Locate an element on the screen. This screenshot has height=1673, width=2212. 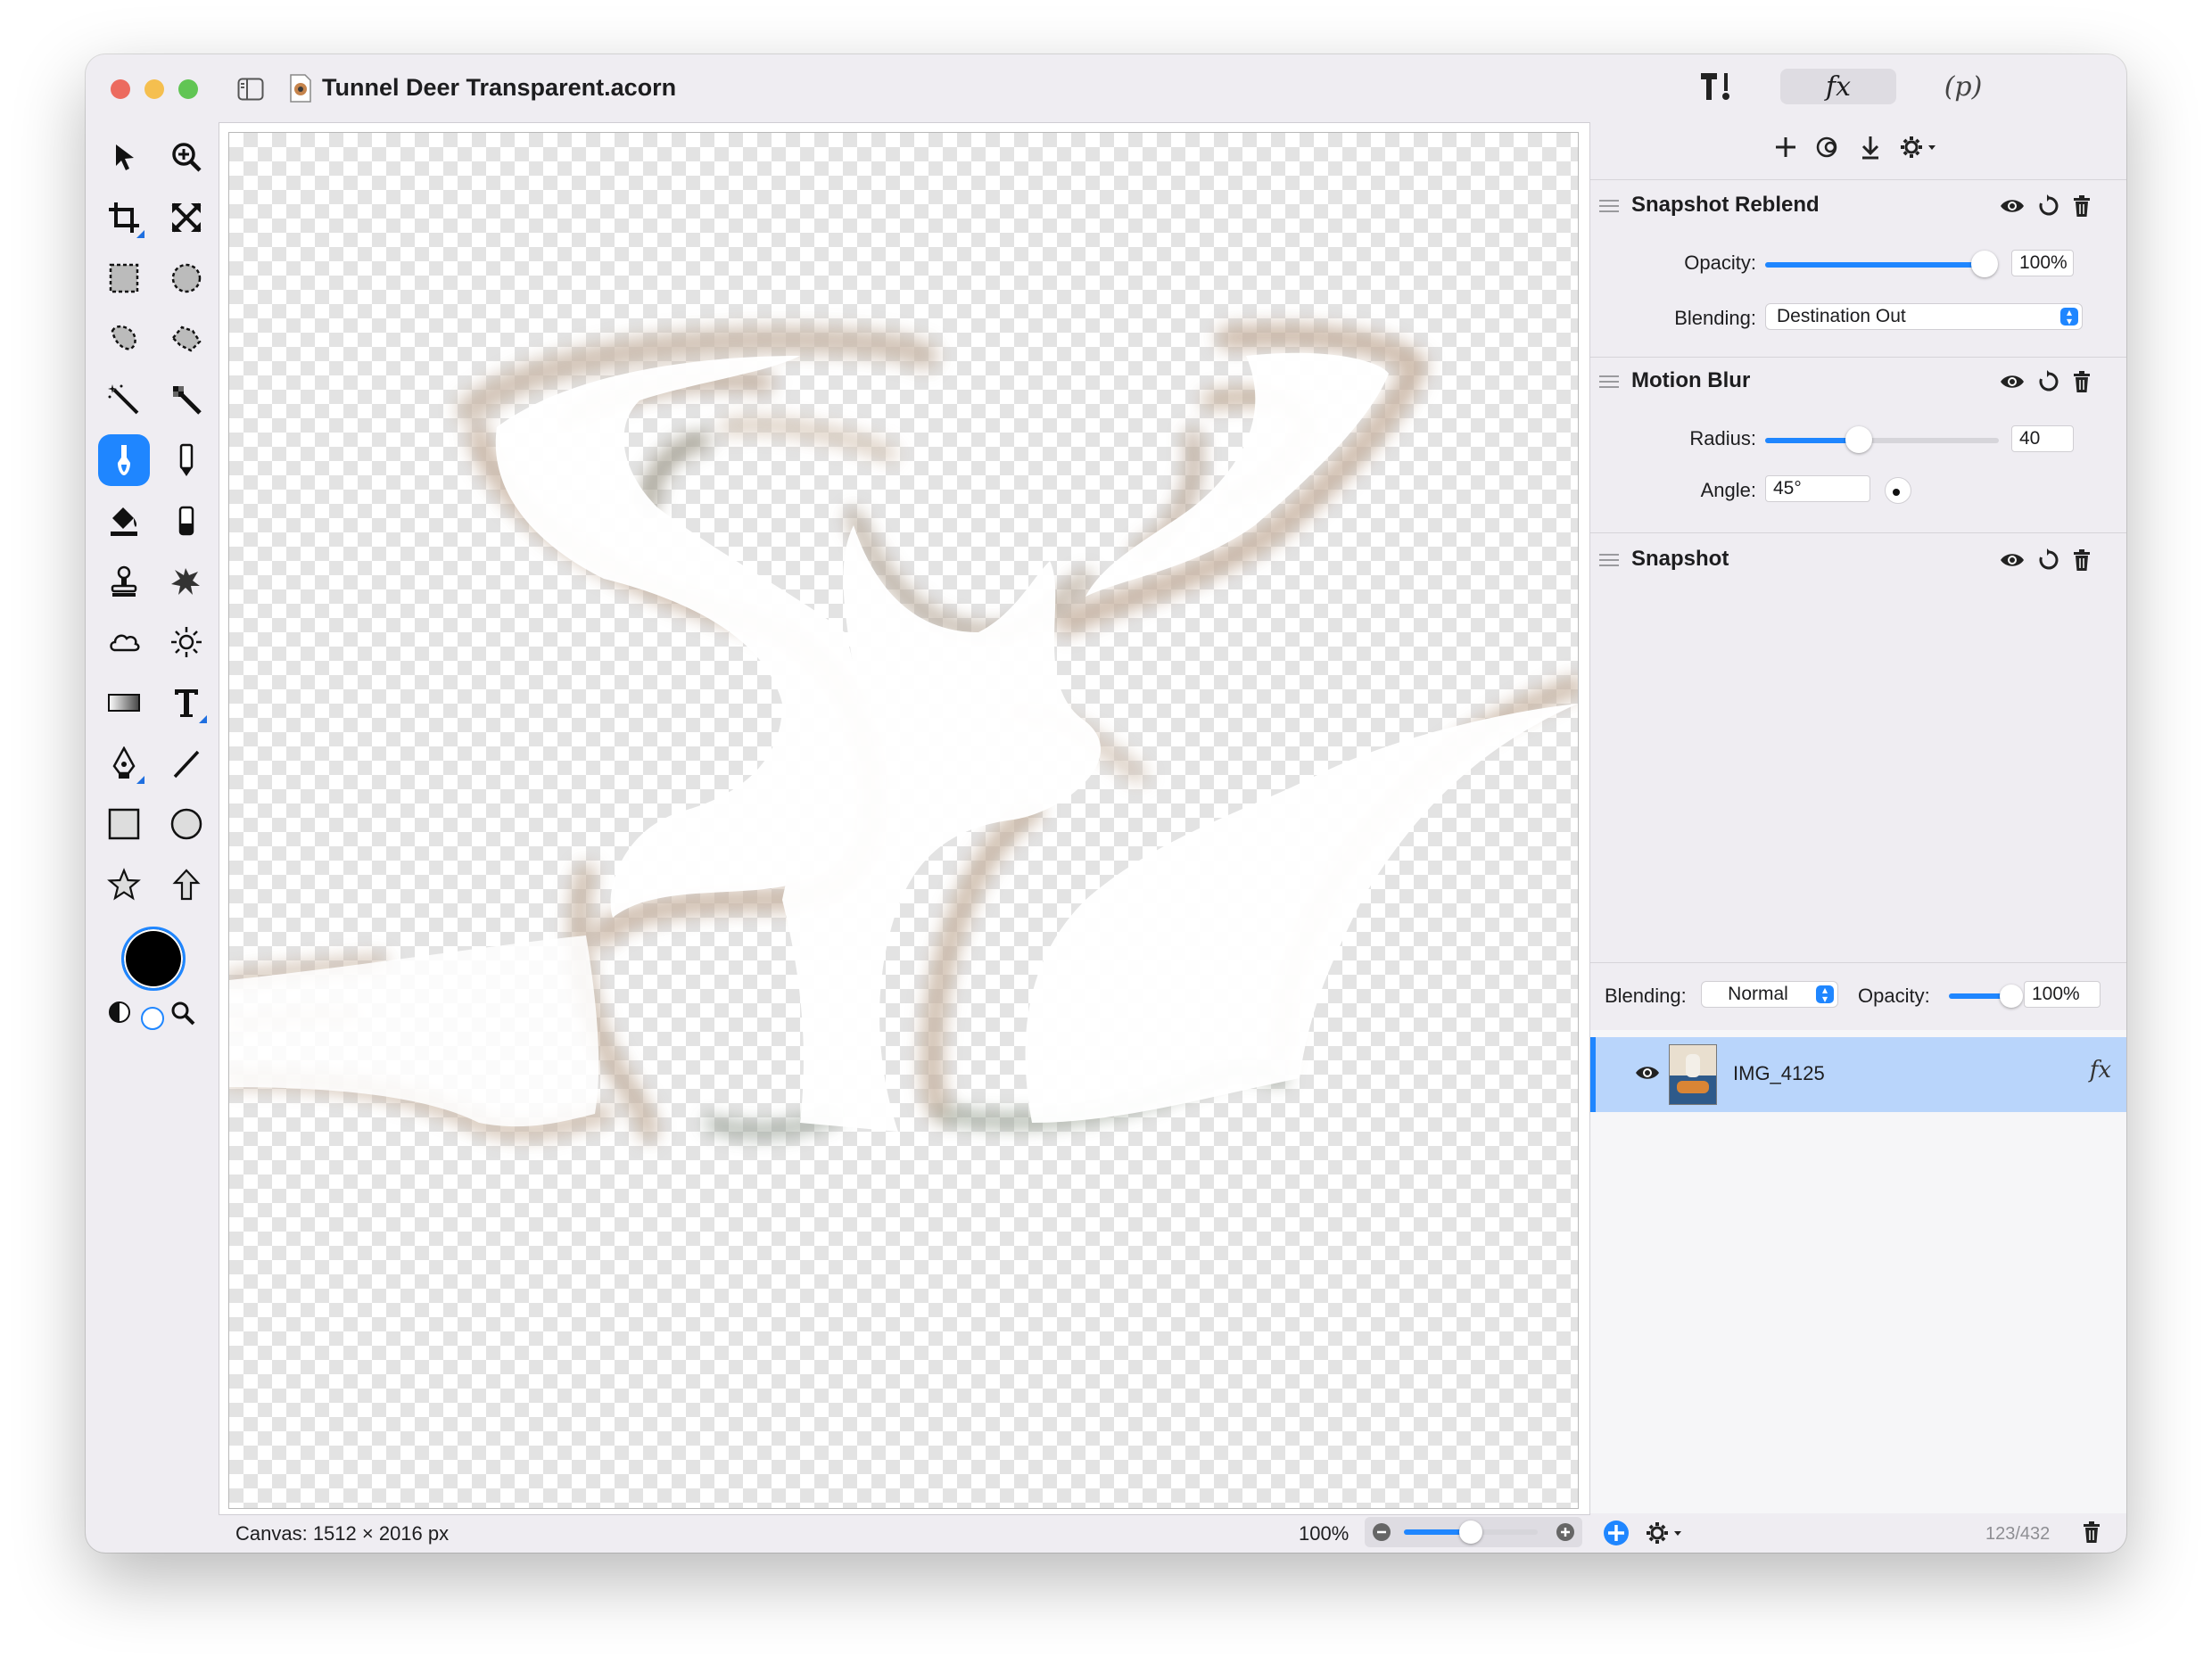
filter-chain-icon is located at coordinates (1829, 147).